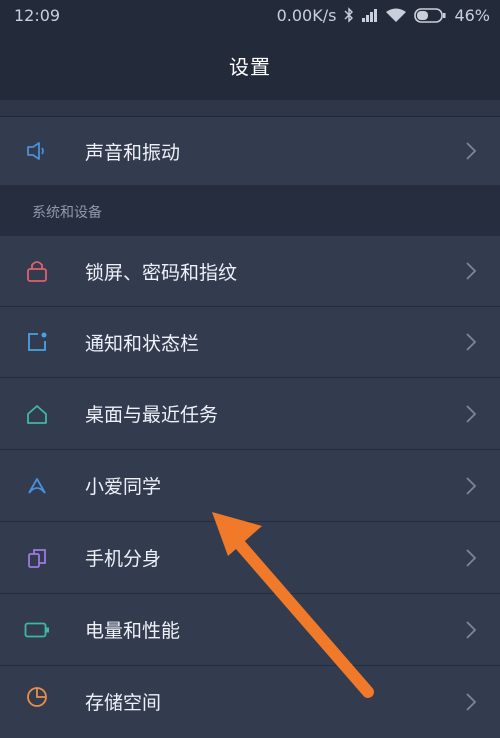 Image resolution: width=500 pixels, height=738 pixels. Describe the element at coordinates (250, 486) in the screenshot. I see `settings-item-xiaoai: 小爱同学` at that location.